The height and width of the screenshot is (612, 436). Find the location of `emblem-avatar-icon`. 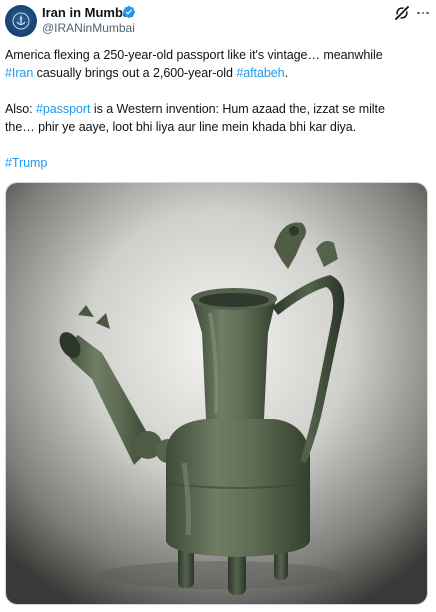

emblem-avatar-icon is located at coordinates (21, 21).